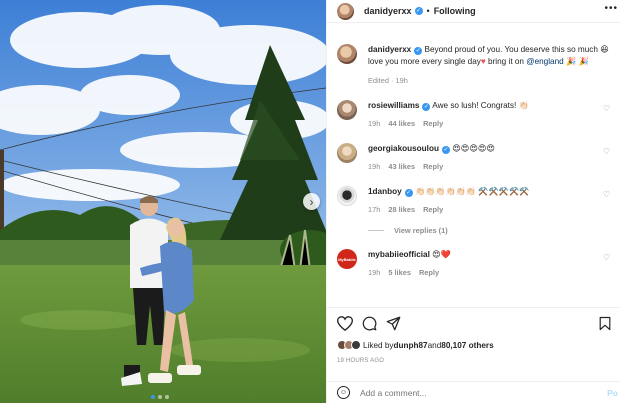  What do you see at coordinates (473, 22) in the screenshot?
I see `header-divider` at bounding box center [473, 22].